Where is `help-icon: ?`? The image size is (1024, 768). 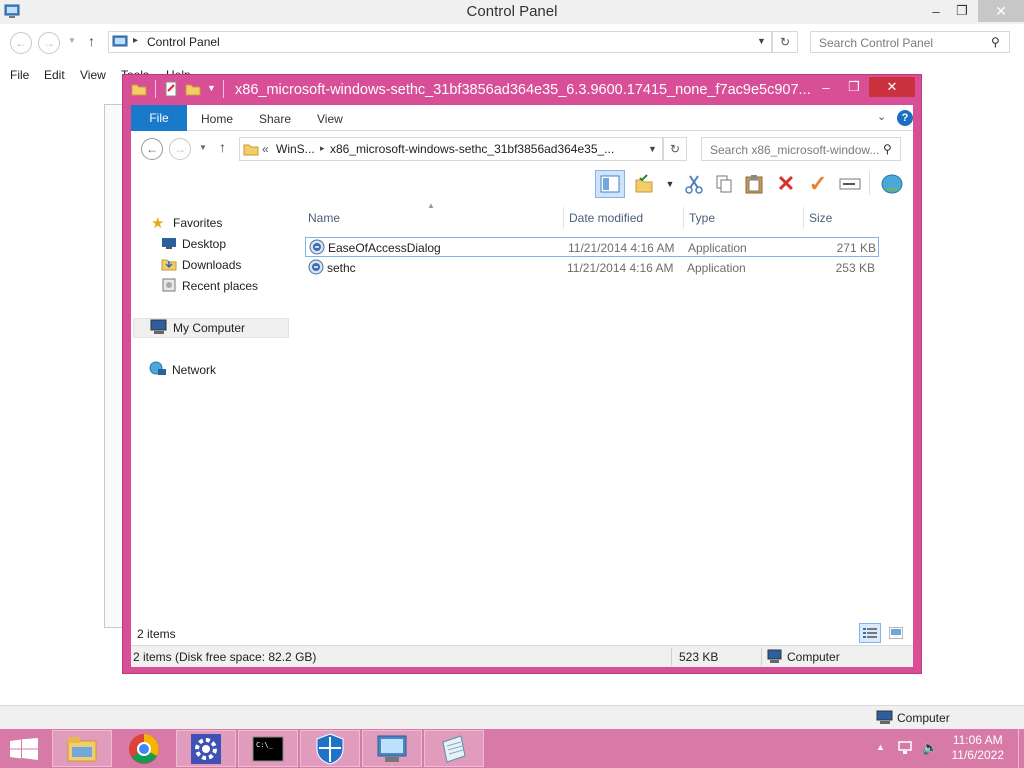
help-icon: ? is located at coordinates (905, 118).